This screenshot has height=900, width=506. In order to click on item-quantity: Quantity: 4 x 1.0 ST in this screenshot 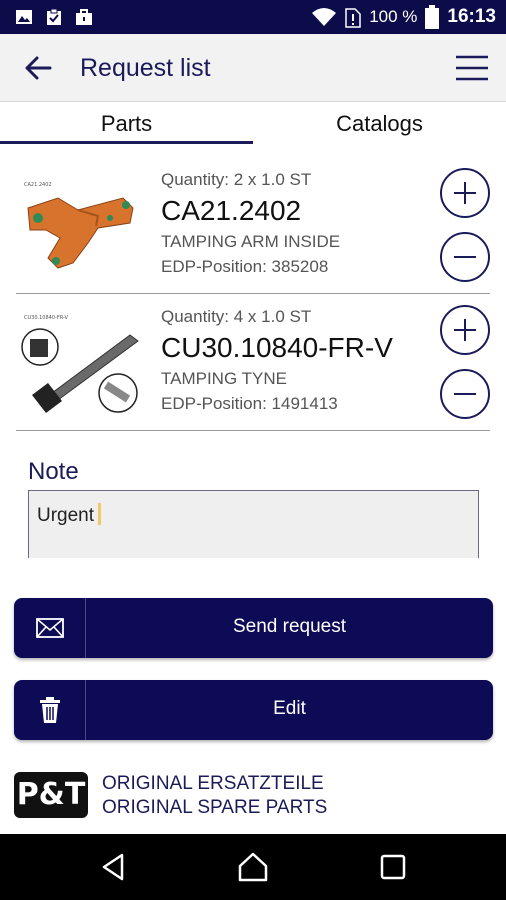, I will do `click(236, 316)`.